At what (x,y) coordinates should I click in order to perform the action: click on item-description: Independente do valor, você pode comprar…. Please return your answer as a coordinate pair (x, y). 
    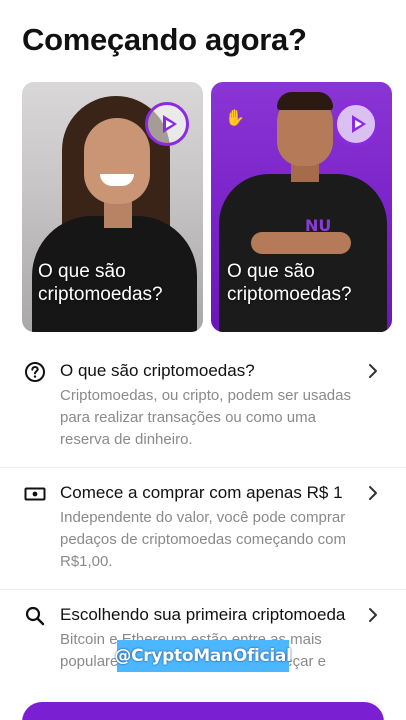
    Looking at the image, I should click on (203, 539).